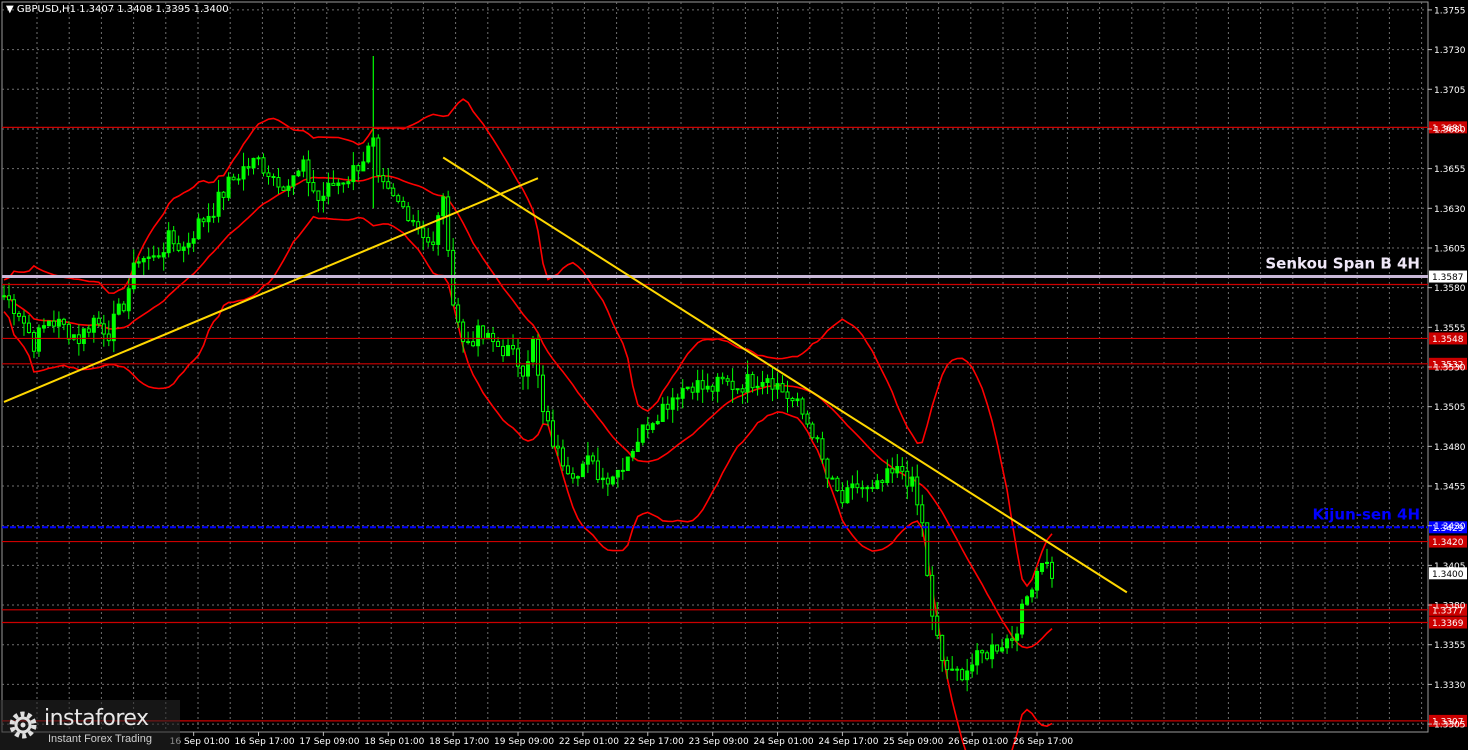 The height and width of the screenshot is (750, 1468). Describe the element at coordinates (1450, 646) in the screenshot. I see `price-tick-label: 1.3355` at that location.